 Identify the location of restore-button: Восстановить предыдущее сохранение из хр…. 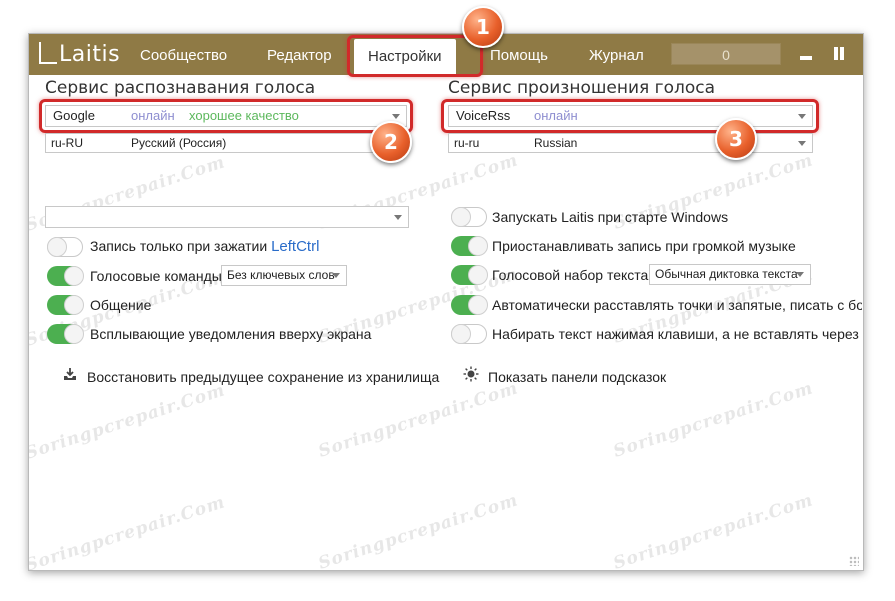
(249, 375).